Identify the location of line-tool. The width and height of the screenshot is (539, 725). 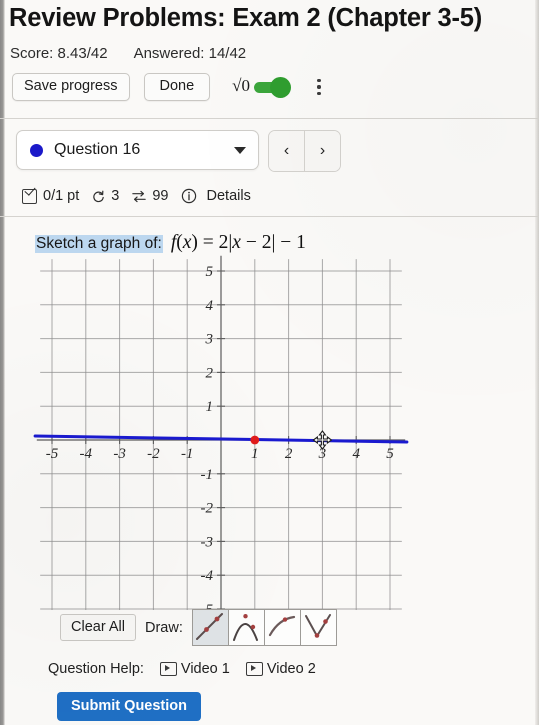
(210, 627).